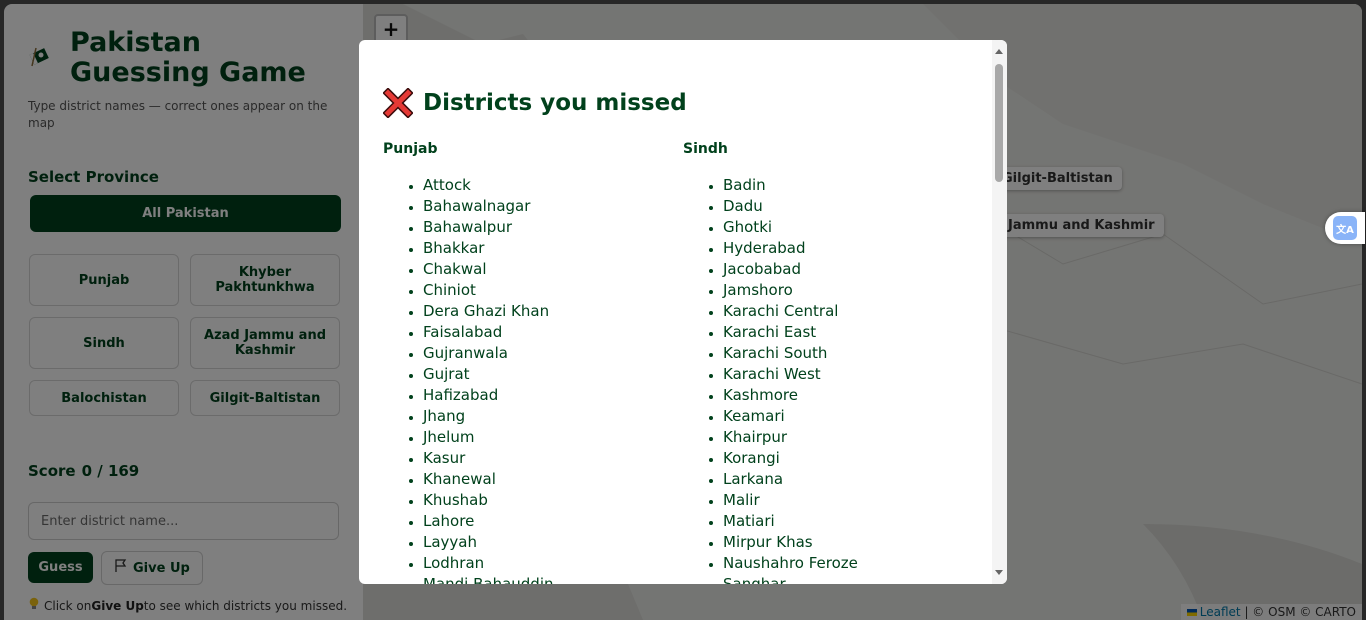 The height and width of the screenshot is (620, 1366). What do you see at coordinates (853, 248) in the screenshot?
I see `list-item: Hyderabad` at bounding box center [853, 248].